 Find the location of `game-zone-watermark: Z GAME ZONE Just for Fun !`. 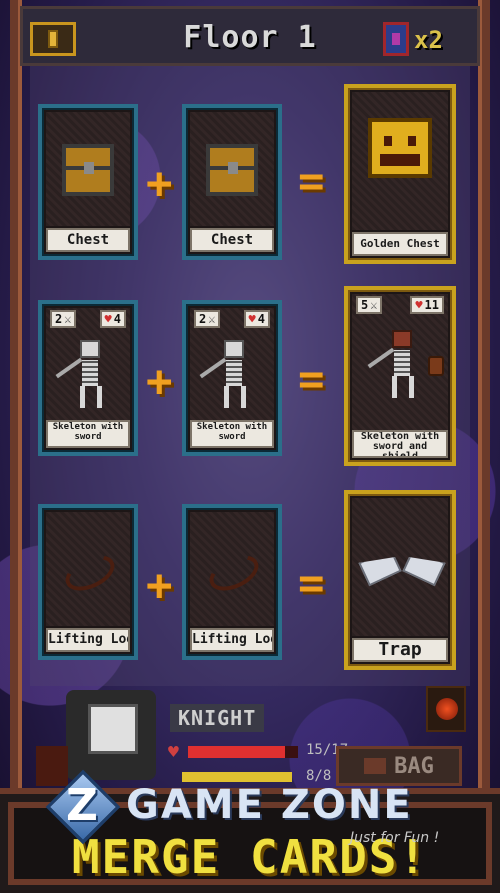

game-zone-watermark: Z GAME ZONE Just for Fun ! is located at coordinates (247, 807).